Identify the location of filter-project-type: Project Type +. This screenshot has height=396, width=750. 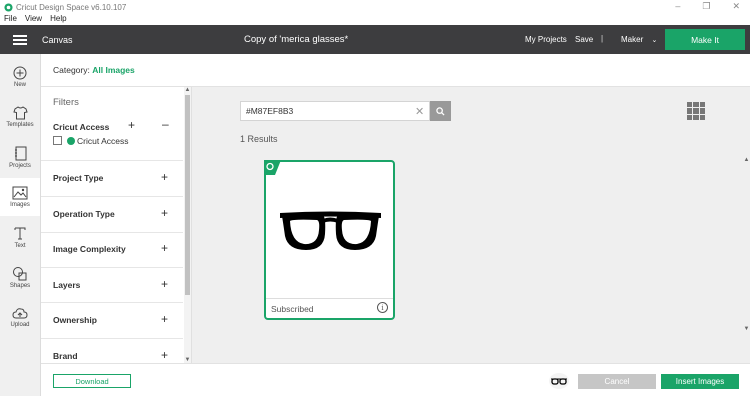
(112, 178).